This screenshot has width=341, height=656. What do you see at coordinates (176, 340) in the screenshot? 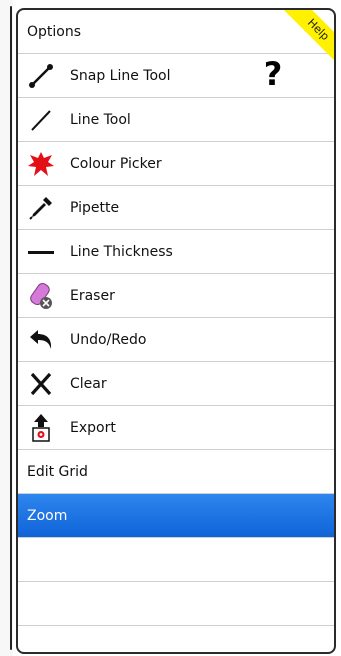
I see `menu-item-undo-redo: Undo/Redo` at bounding box center [176, 340].